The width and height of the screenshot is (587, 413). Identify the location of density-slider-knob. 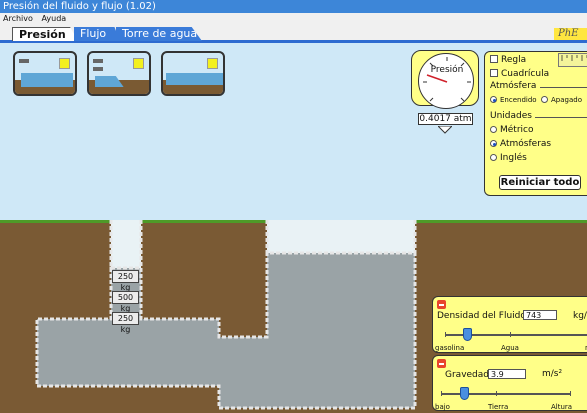
(467, 334).